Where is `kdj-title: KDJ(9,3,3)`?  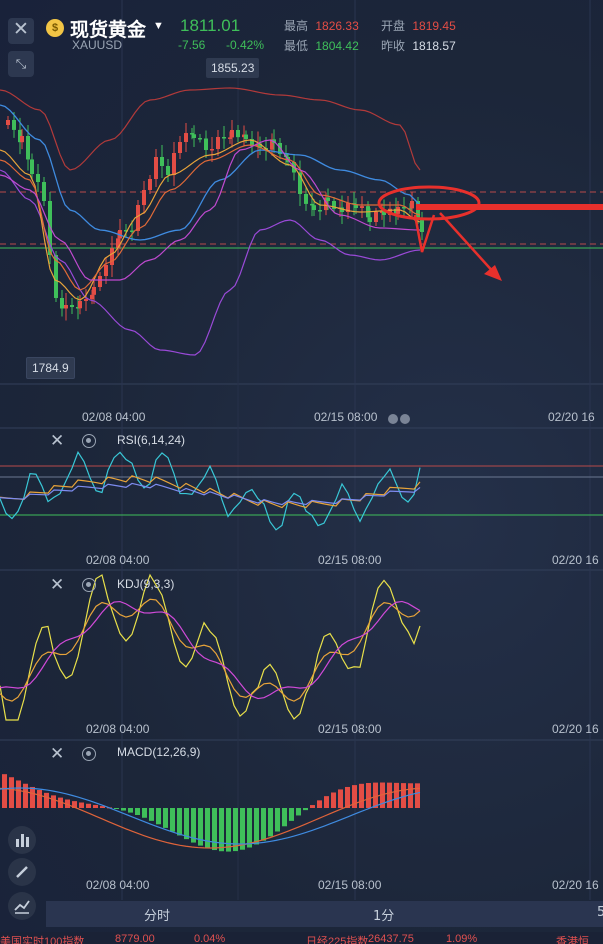
kdj-title: KDJ(9,3,3) is located at coordinates (146, 584).